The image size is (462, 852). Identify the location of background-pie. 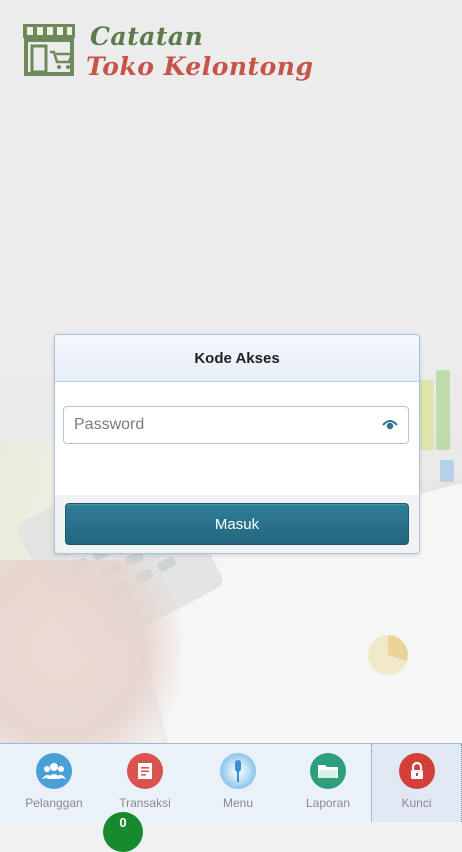
(388, 655).